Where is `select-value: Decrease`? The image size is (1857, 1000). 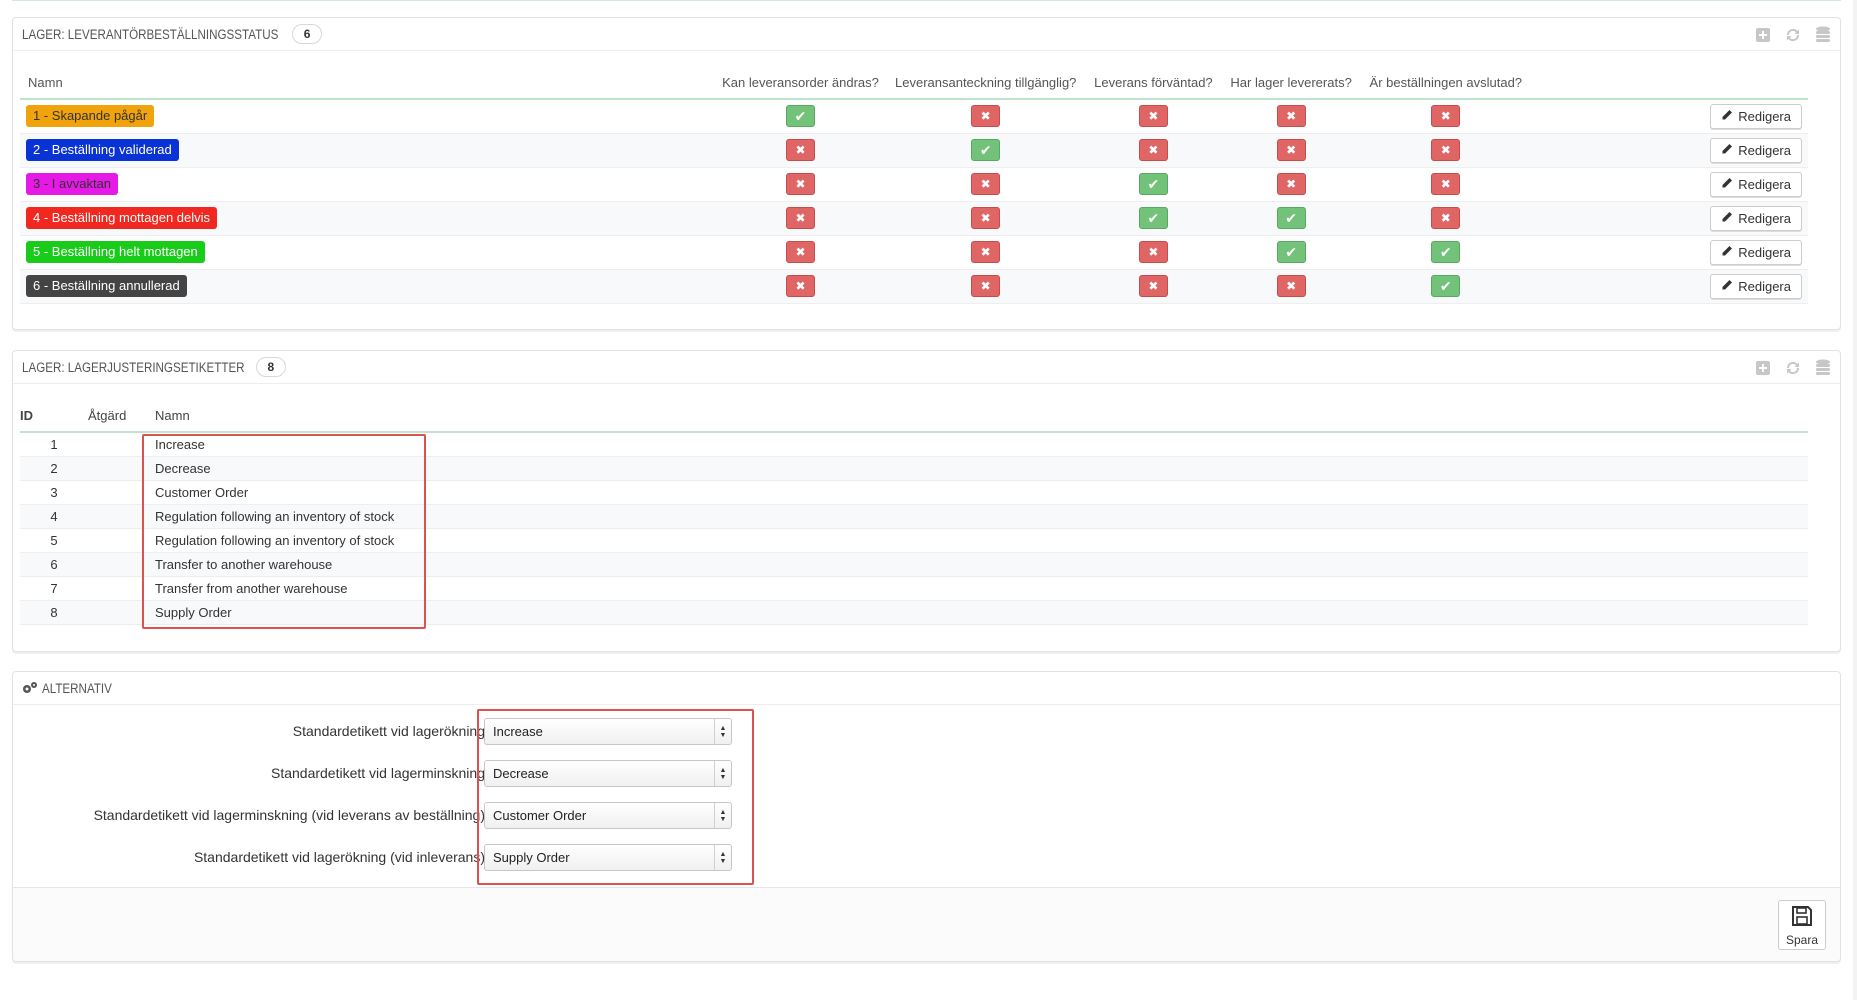 select-value: Decrease is located at coordinates (521, 773).